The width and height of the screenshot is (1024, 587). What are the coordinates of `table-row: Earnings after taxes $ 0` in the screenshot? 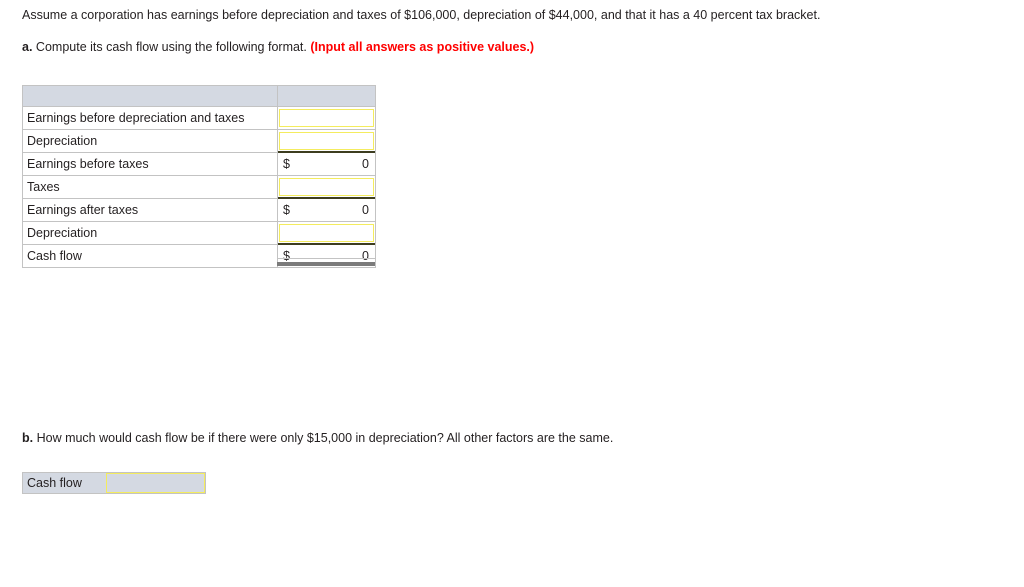 It's located at (199, 209).